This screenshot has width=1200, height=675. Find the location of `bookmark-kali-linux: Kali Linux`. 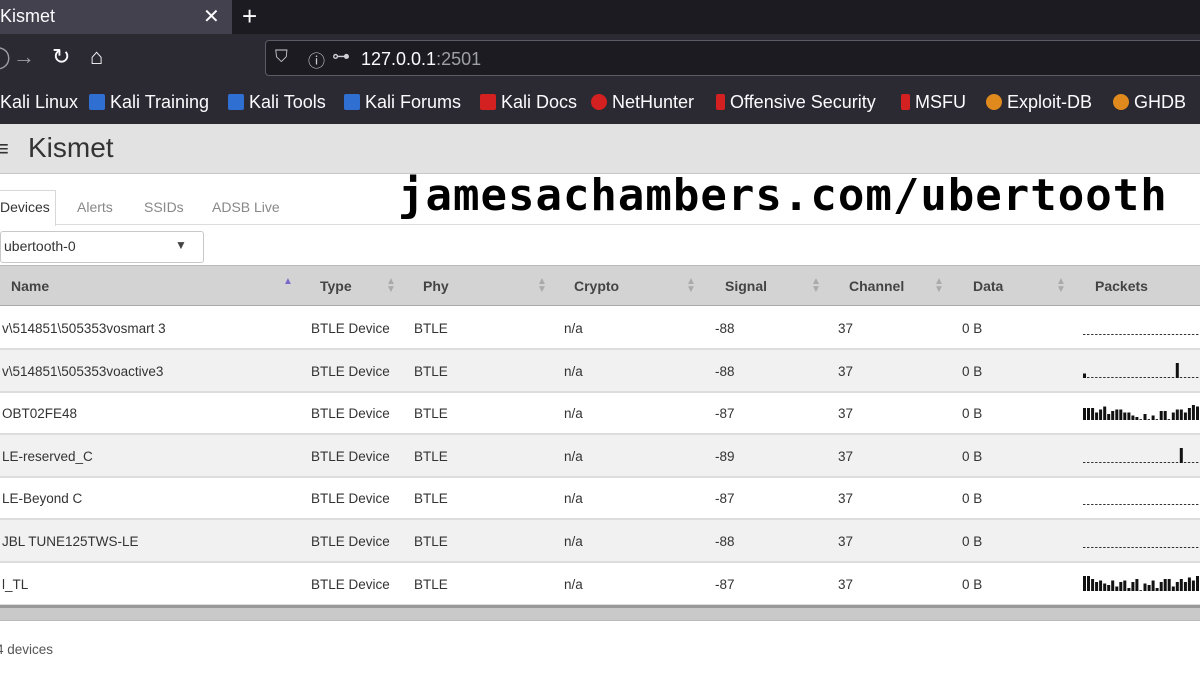

bookmark-kali-linux: Kali Linux is located at coordinates (39, 102).